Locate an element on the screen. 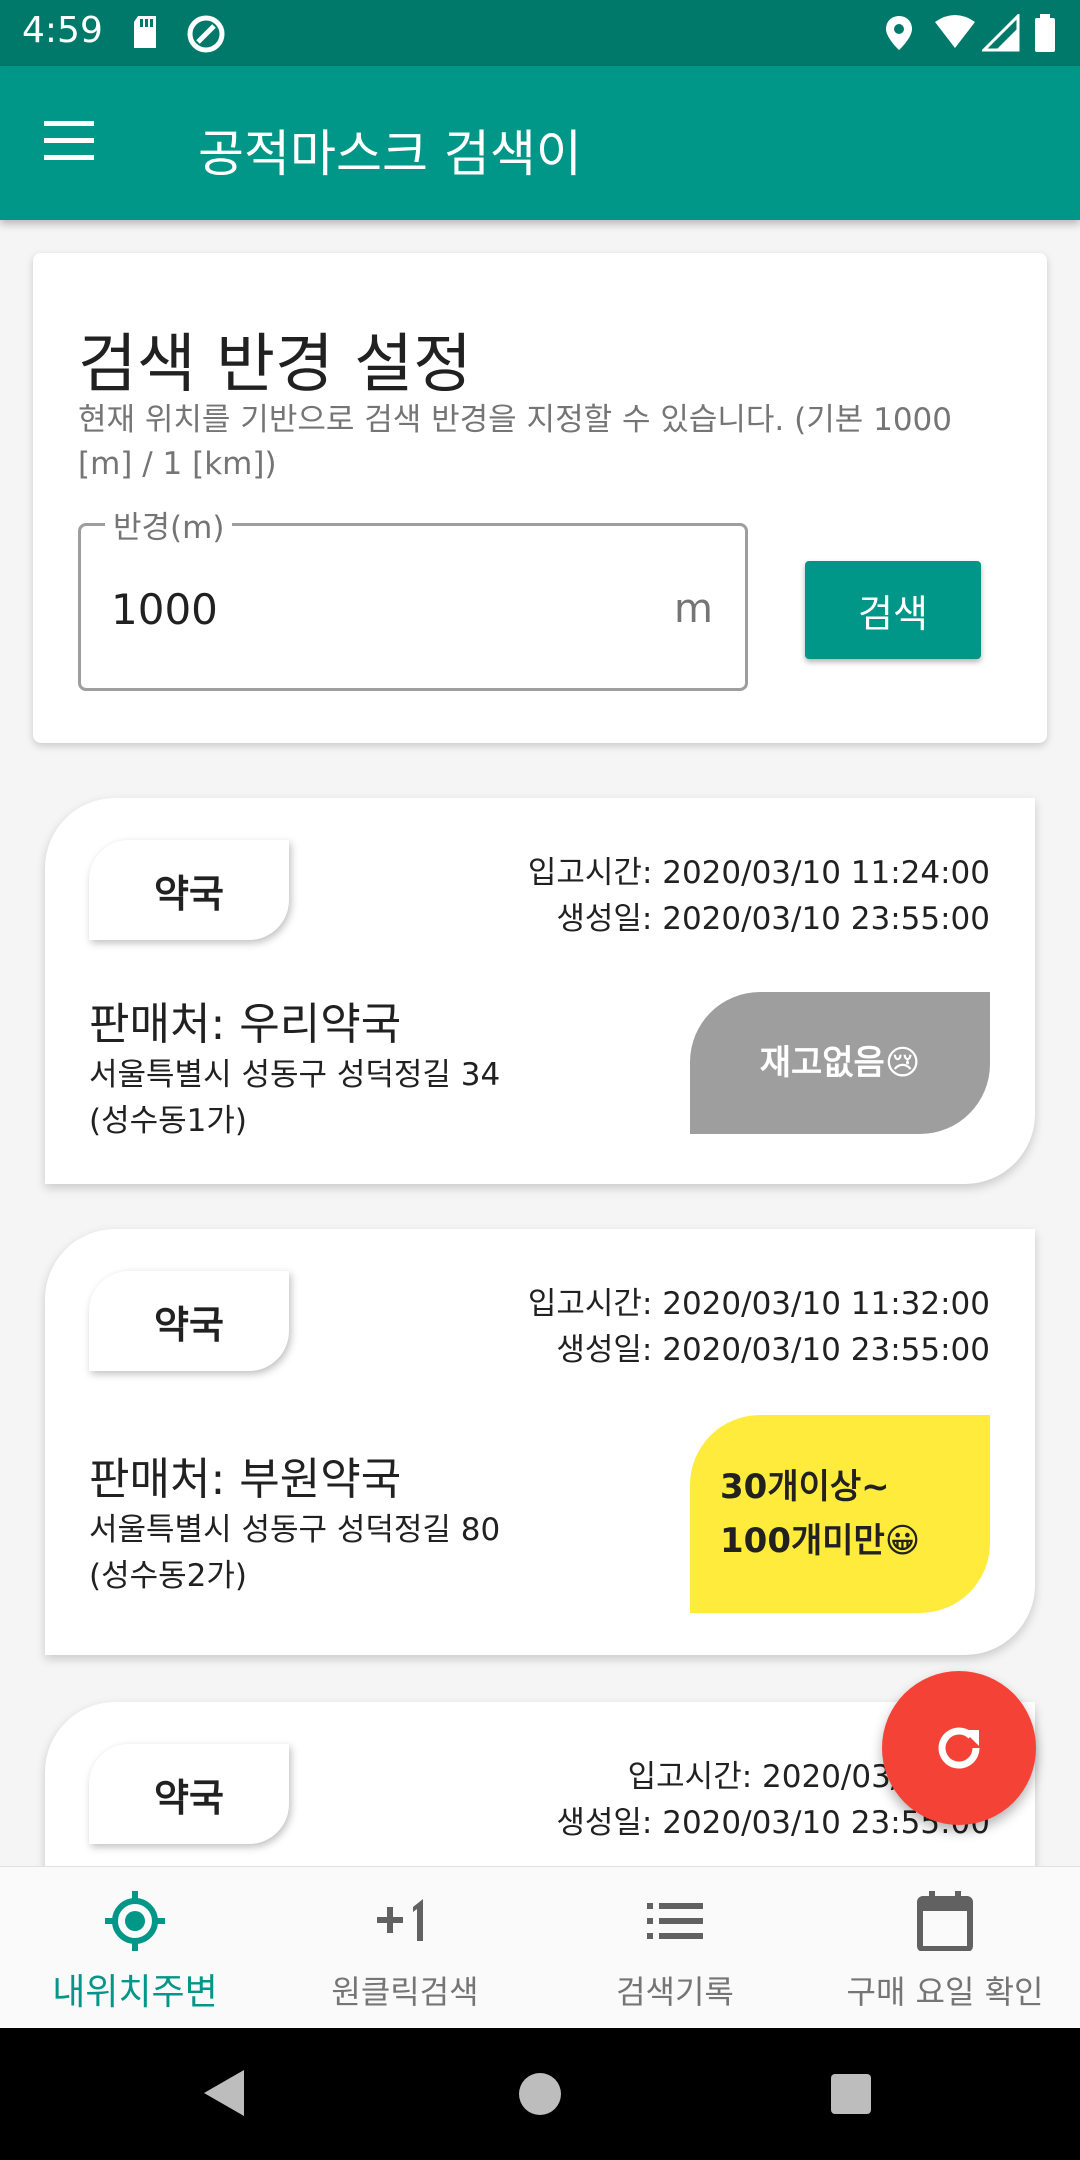  system-navigation-bar is located at coordinates (540, 2094).